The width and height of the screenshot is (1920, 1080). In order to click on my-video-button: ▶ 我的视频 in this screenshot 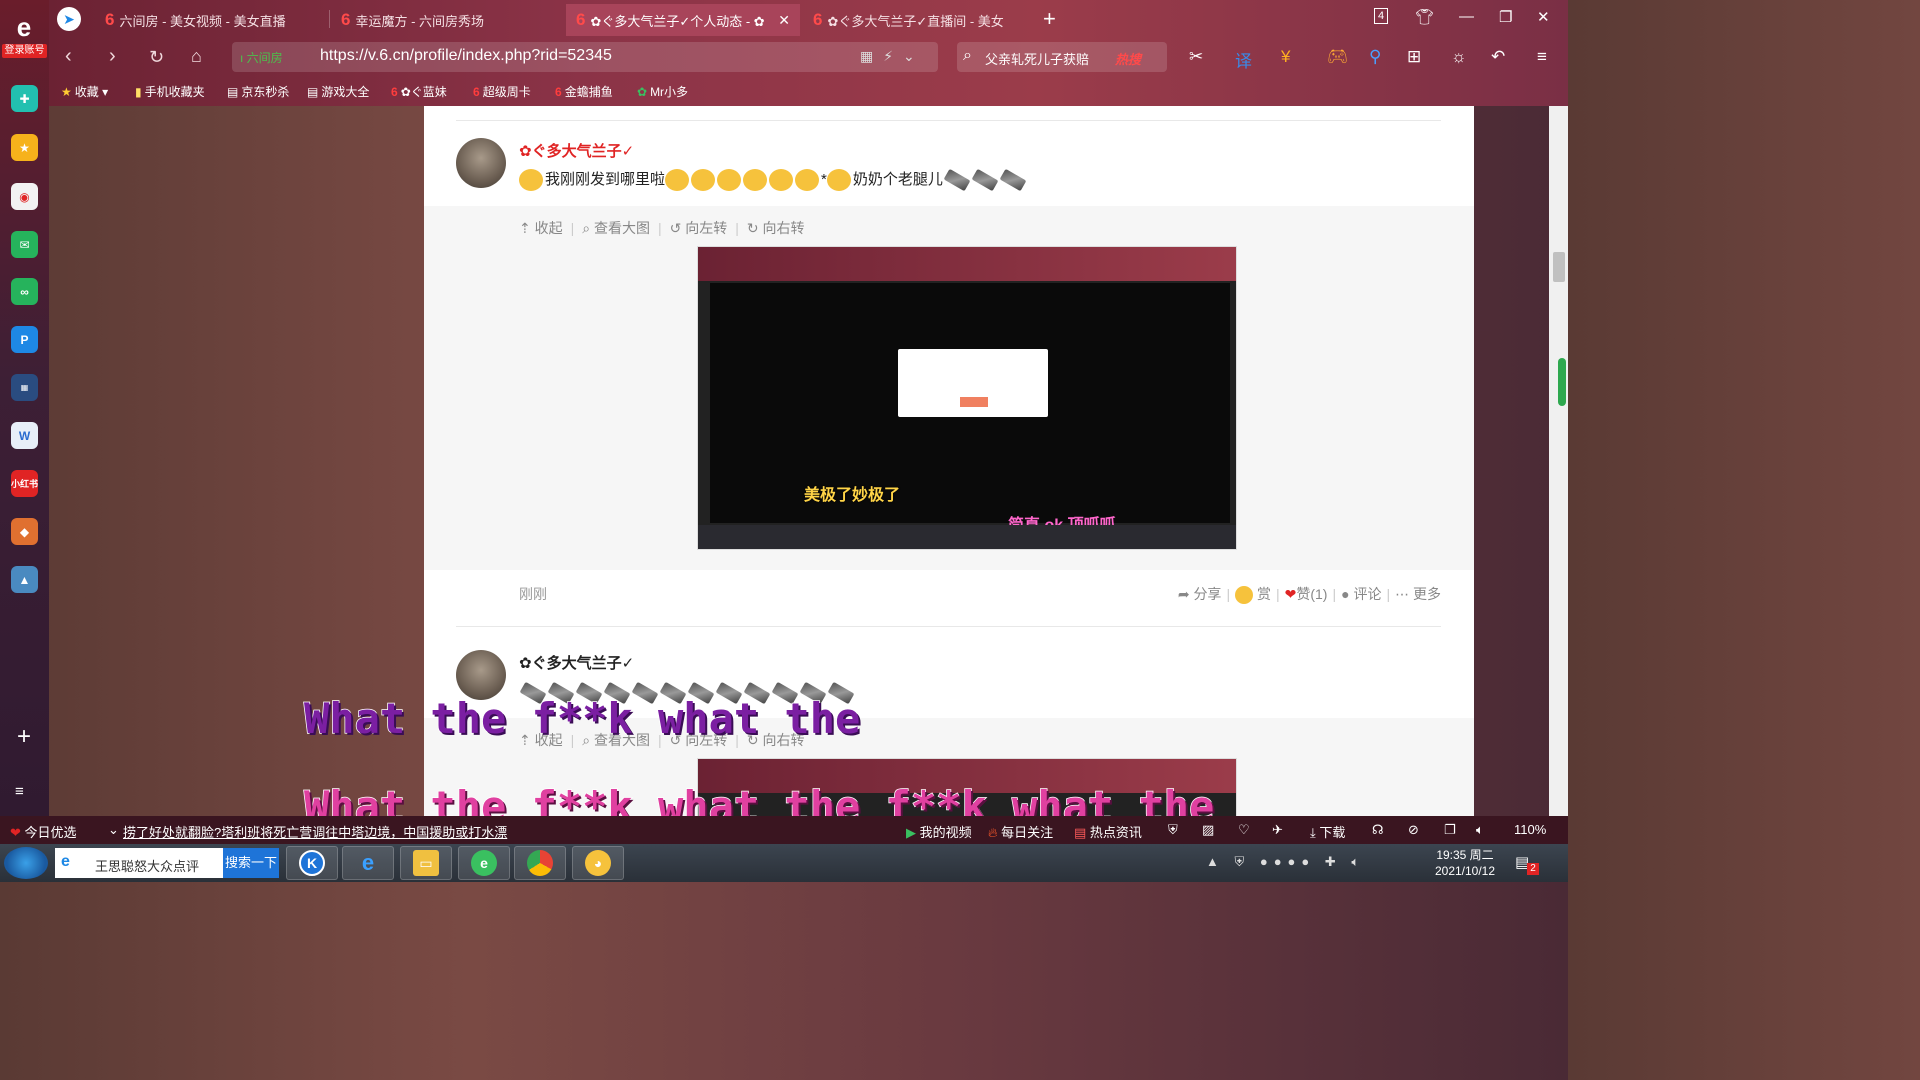, I will do `click(939, 831)`.